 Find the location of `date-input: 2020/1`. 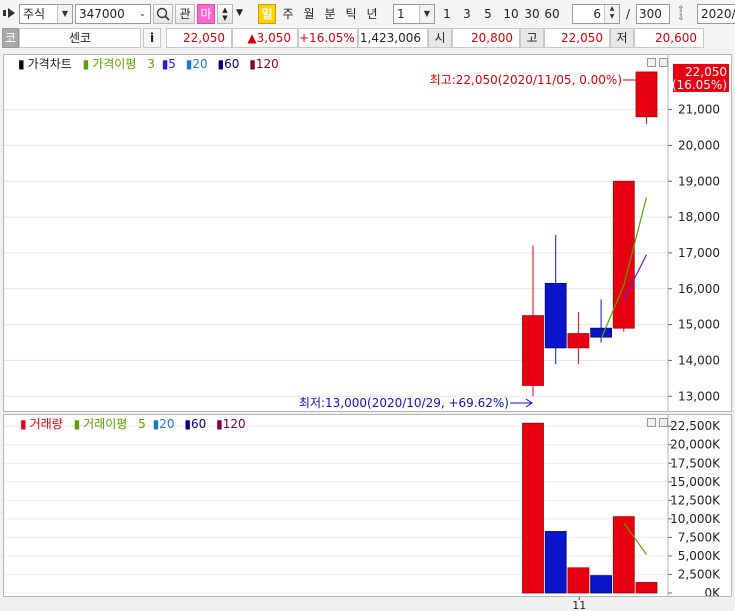

date-input: 2020/1 is located at coordinates (716, 14).